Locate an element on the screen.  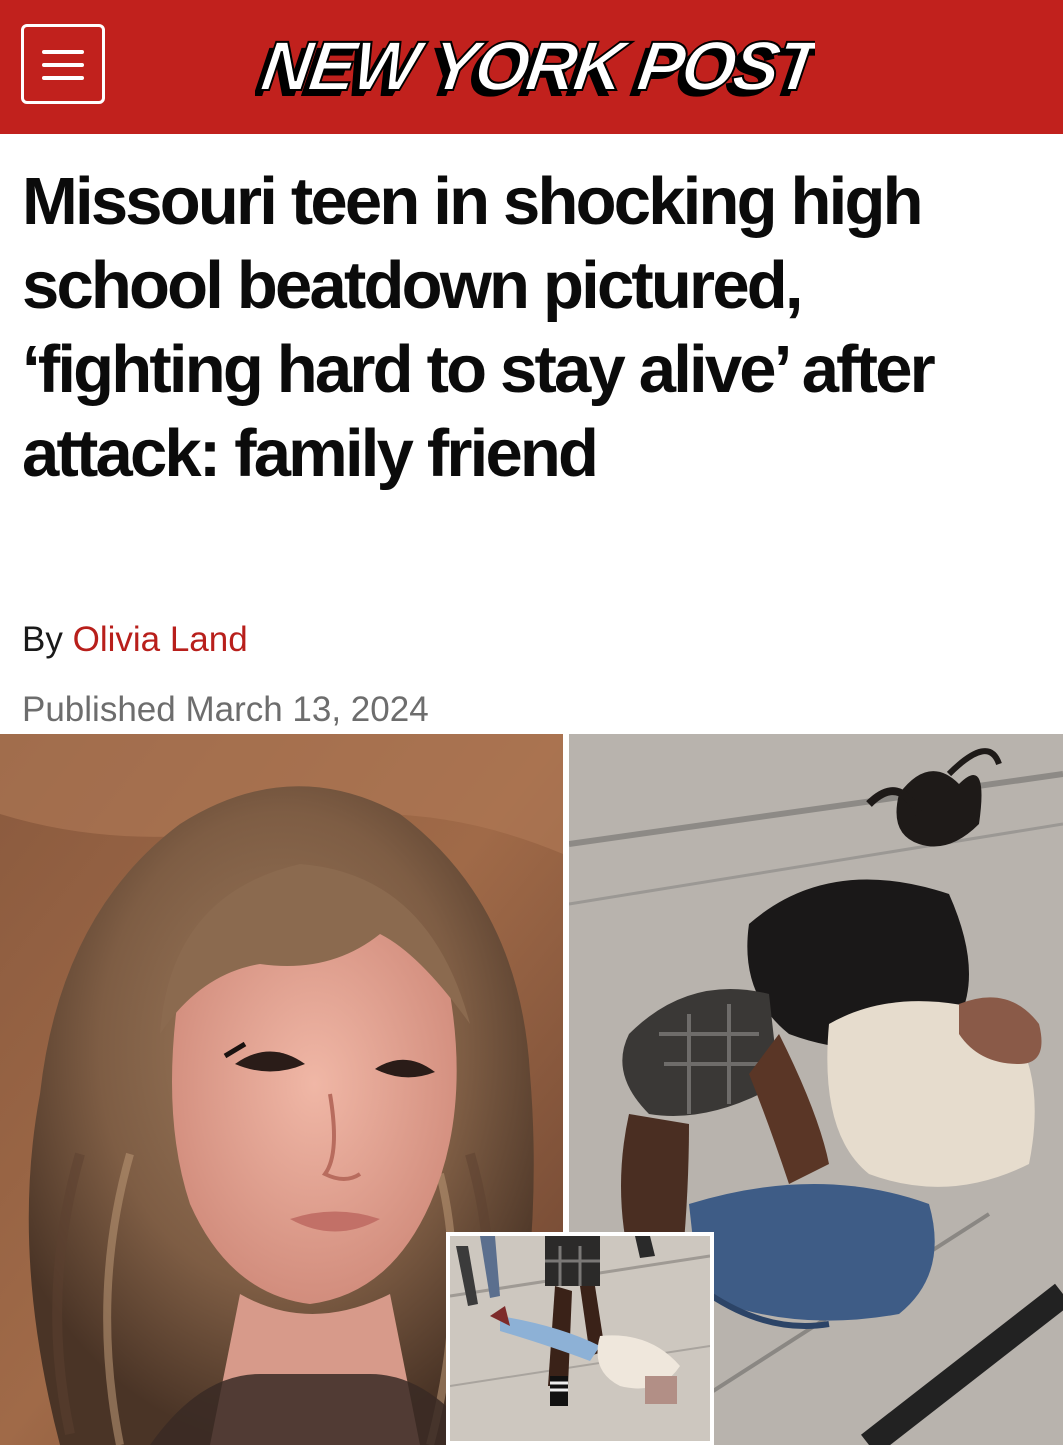
site-logo: NEW YORK POST NEW YORK POST is located at coordinates (535, 64).